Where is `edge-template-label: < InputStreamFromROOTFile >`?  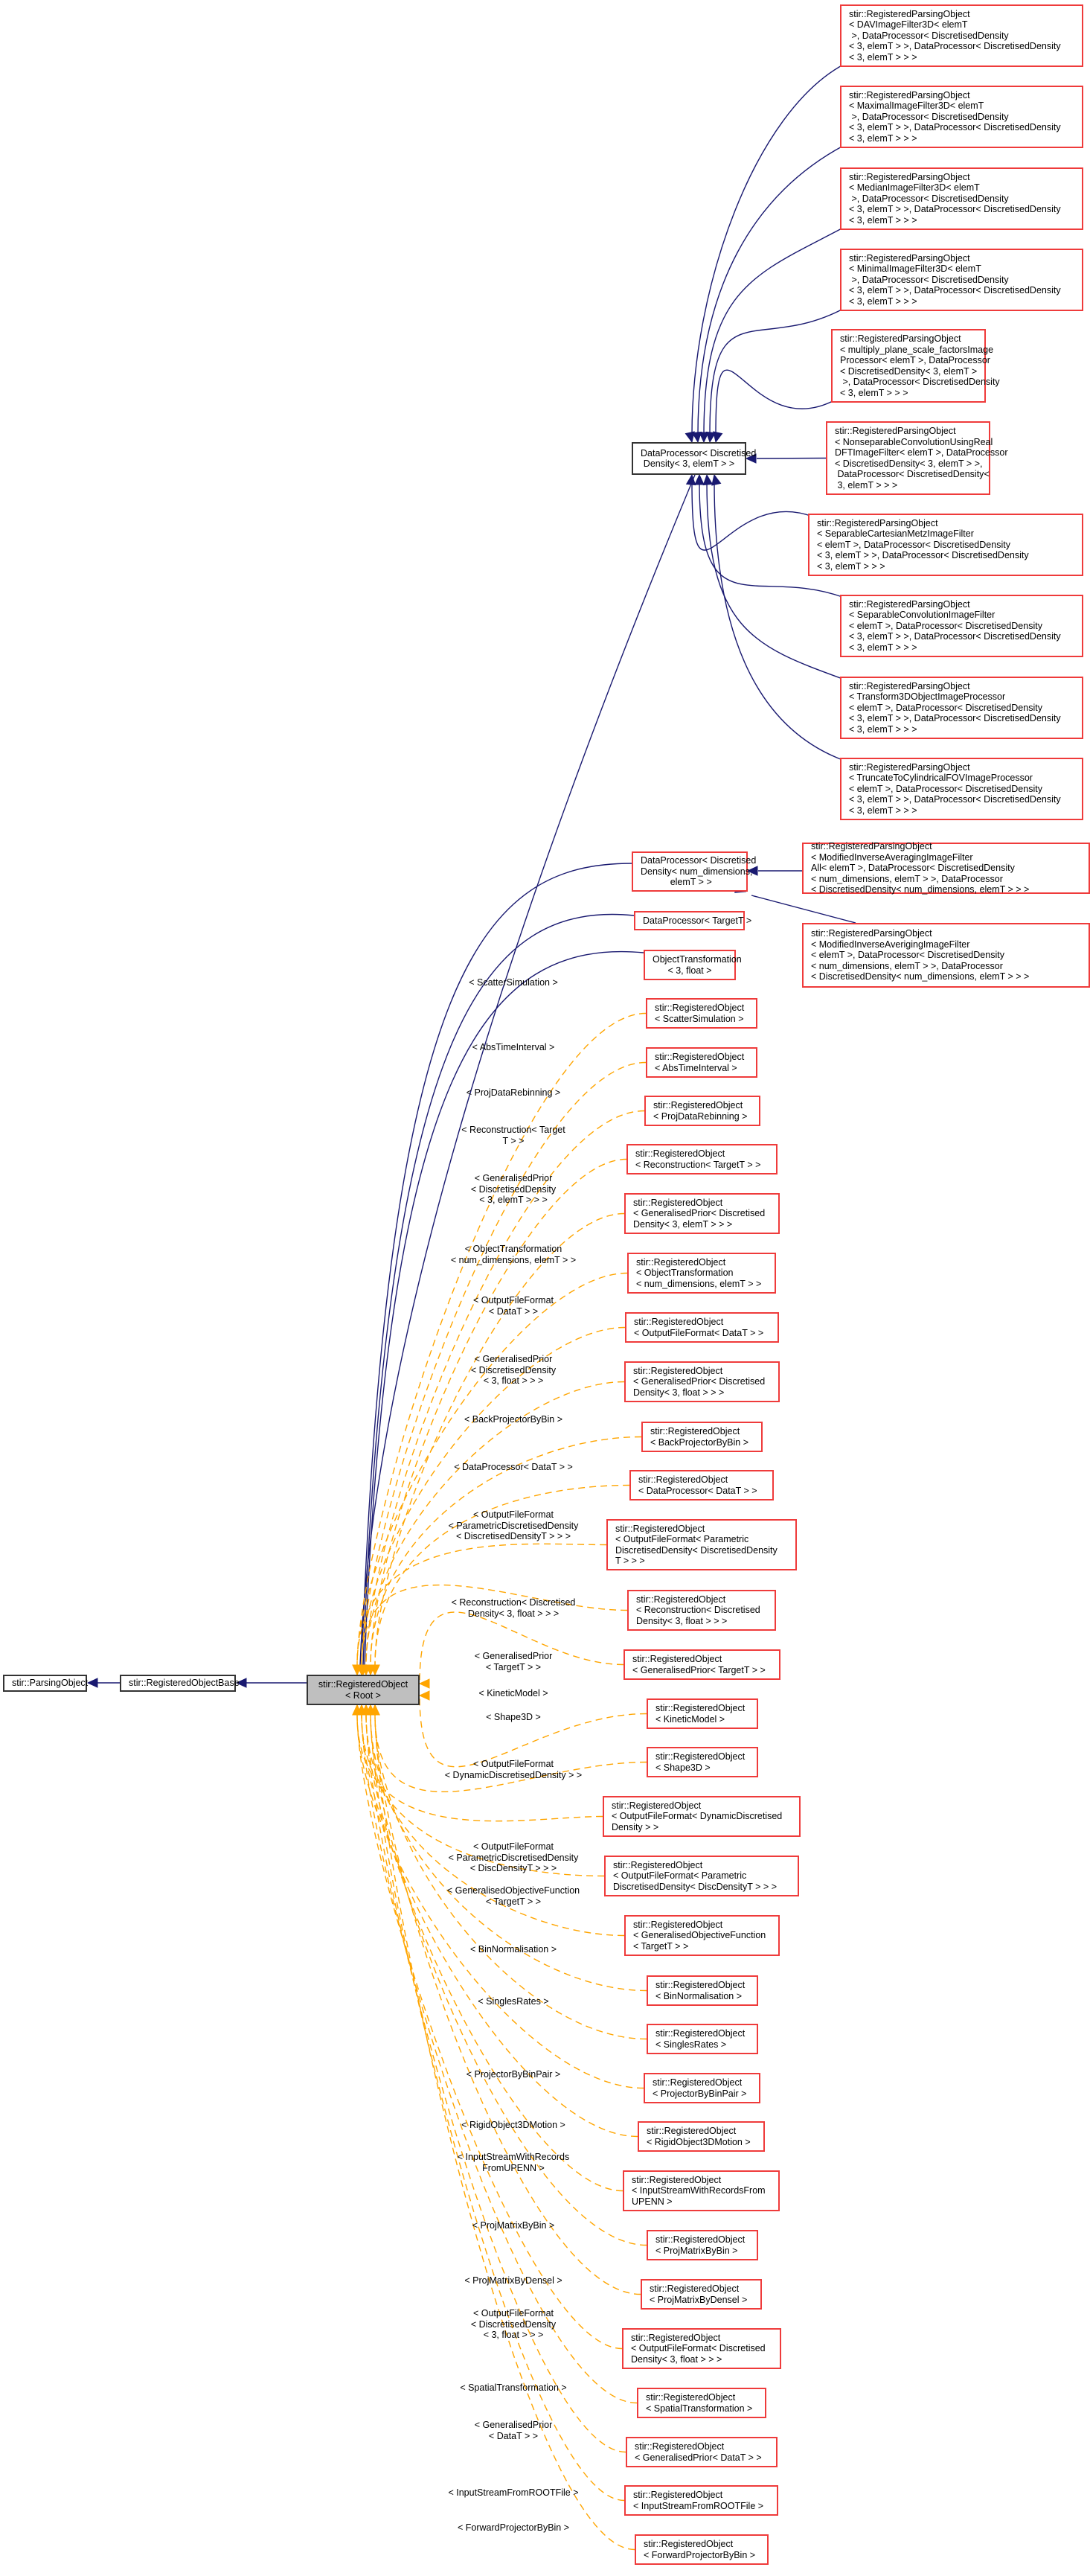 edge-template-label: < InputStreamFromROOTFile > is located at coordinates (513, 2492).